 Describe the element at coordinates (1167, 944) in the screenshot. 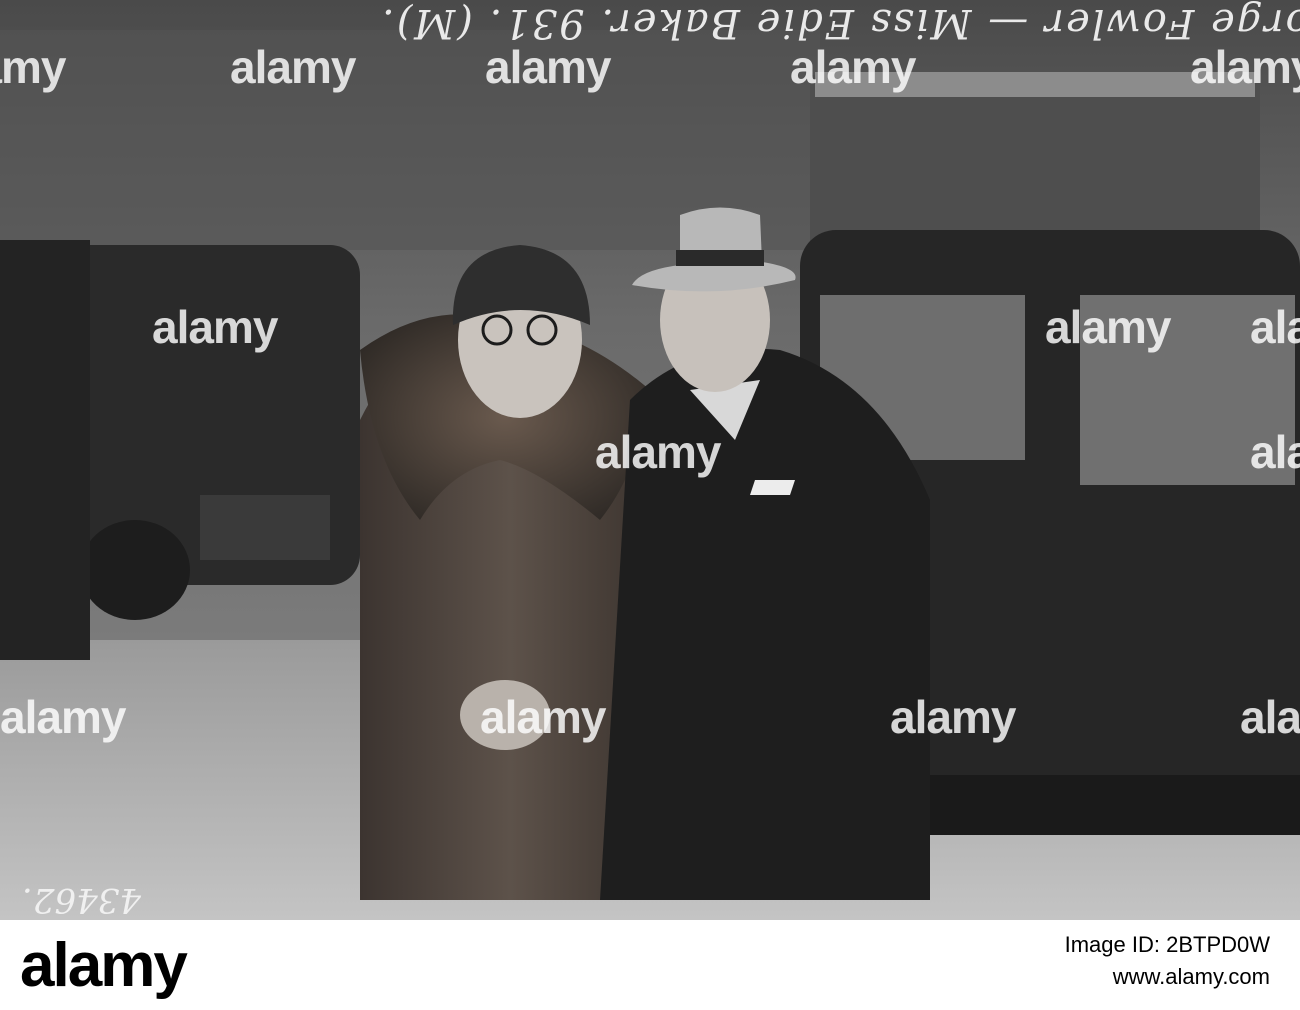

I see `image-id: Image ID: 2BTPD0W` at that location.